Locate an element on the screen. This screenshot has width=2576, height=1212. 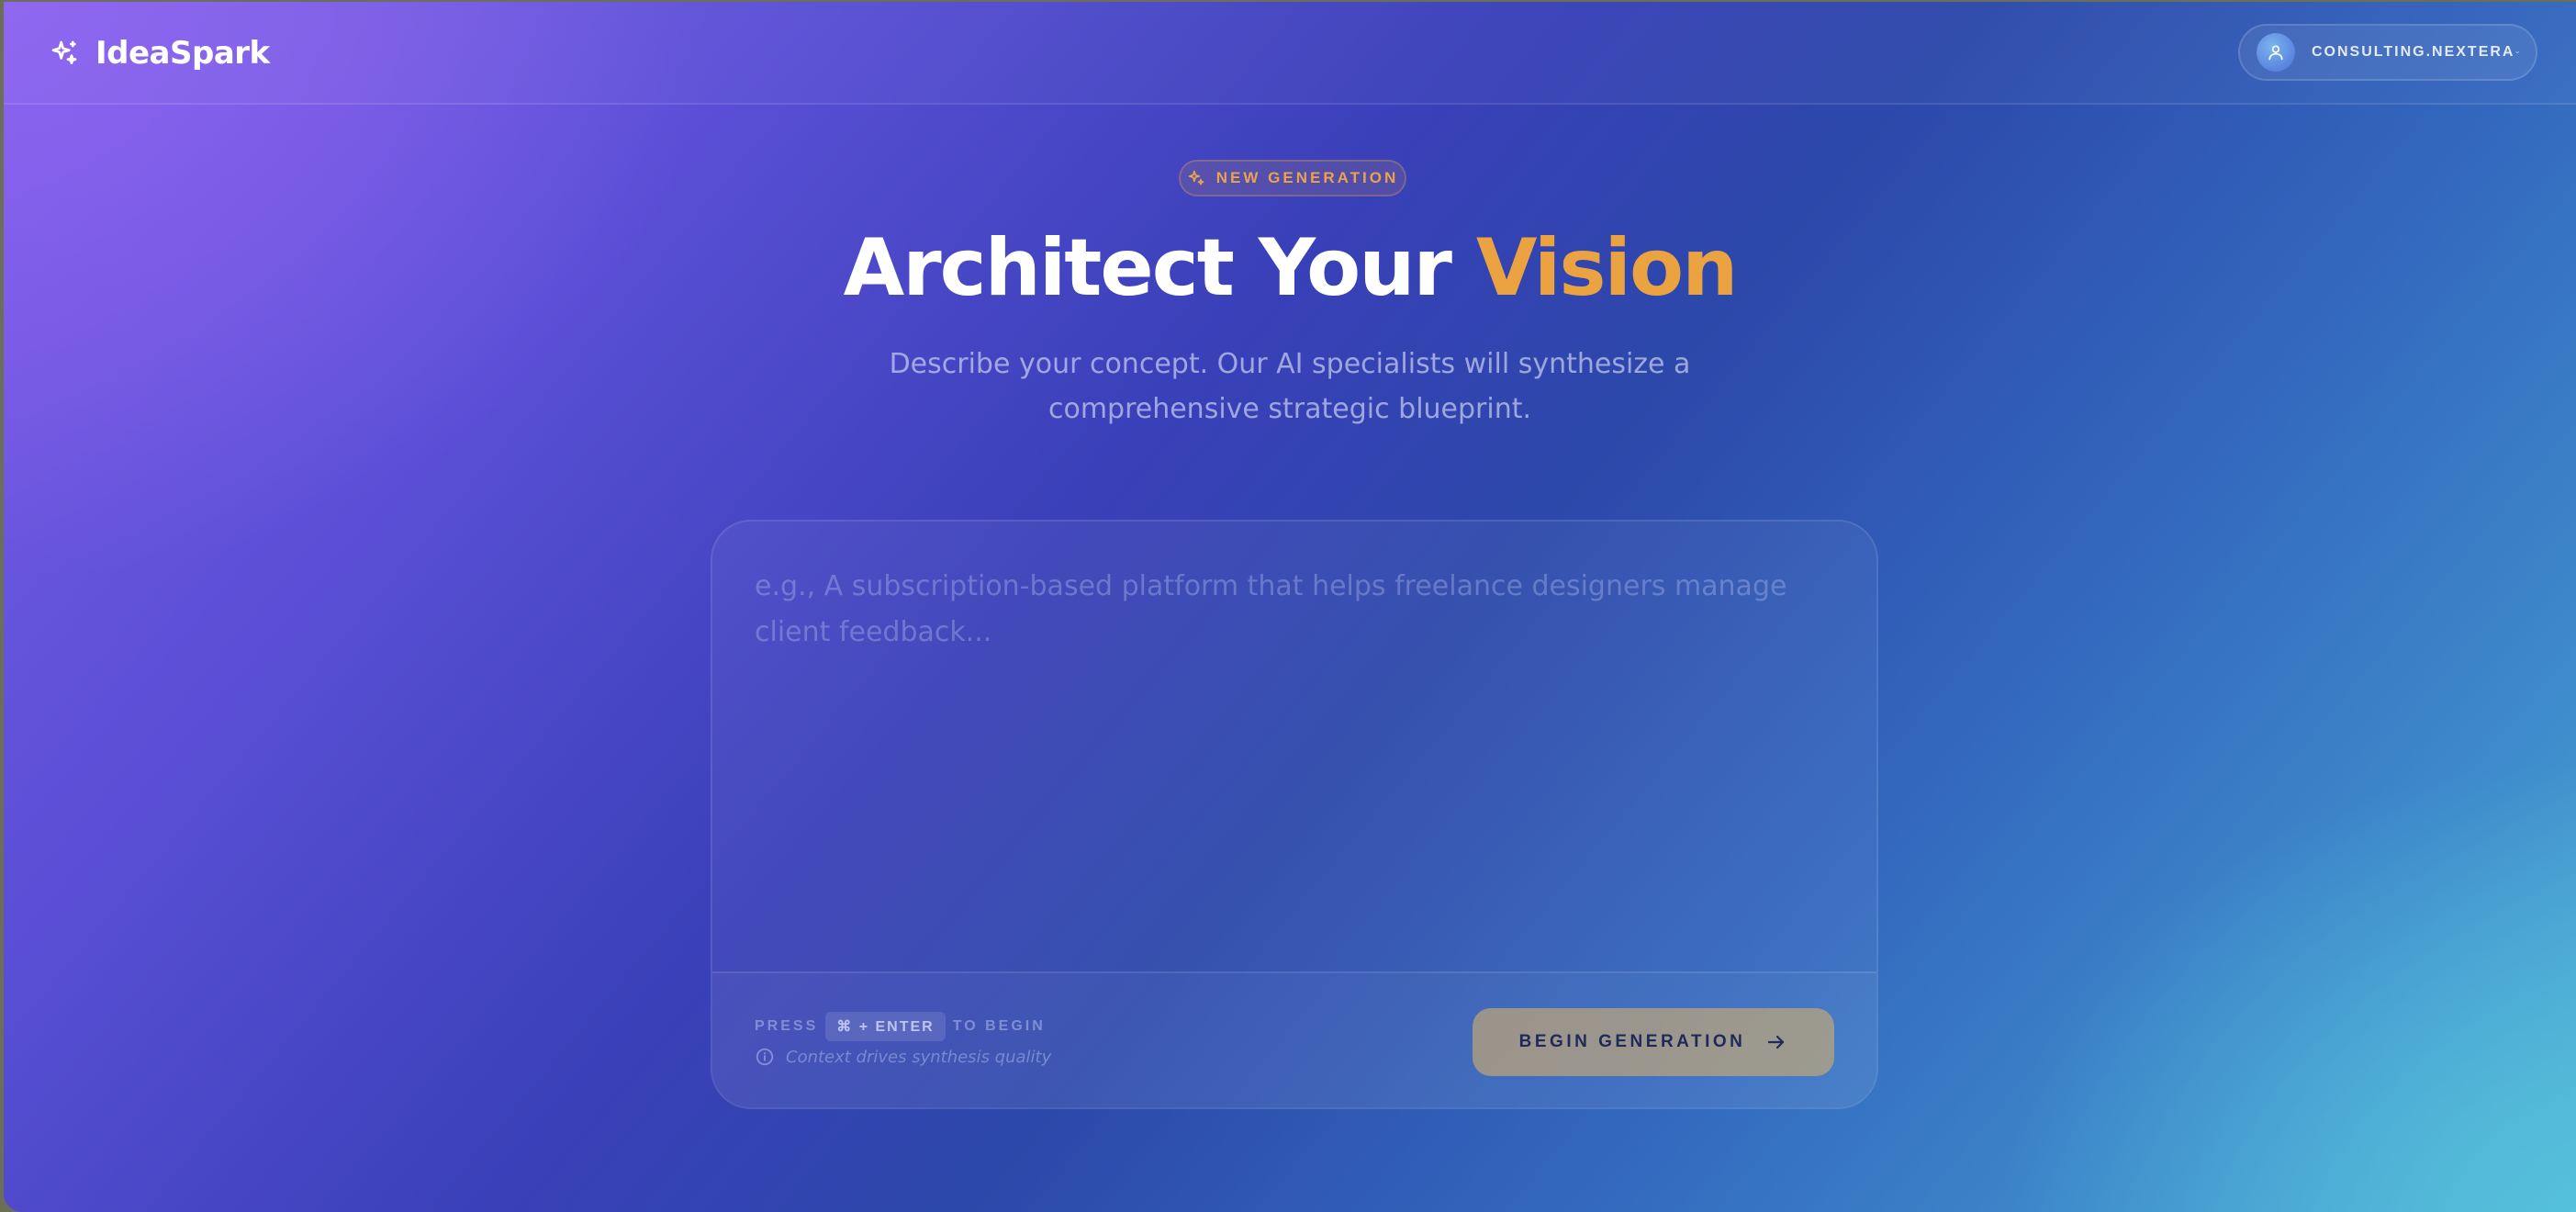
title-main: Architect Your is located at coordinates (1159, 268).